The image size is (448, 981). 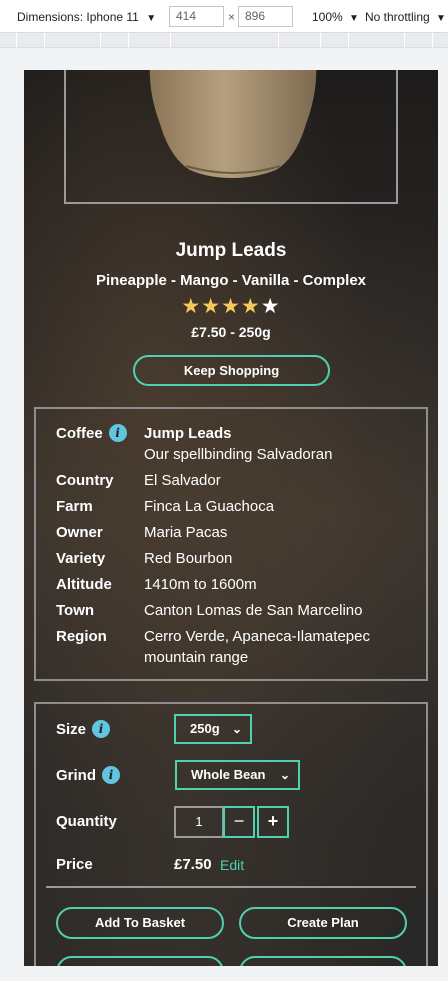 I want to click on price-label: Price, so click(x=74, y=864).